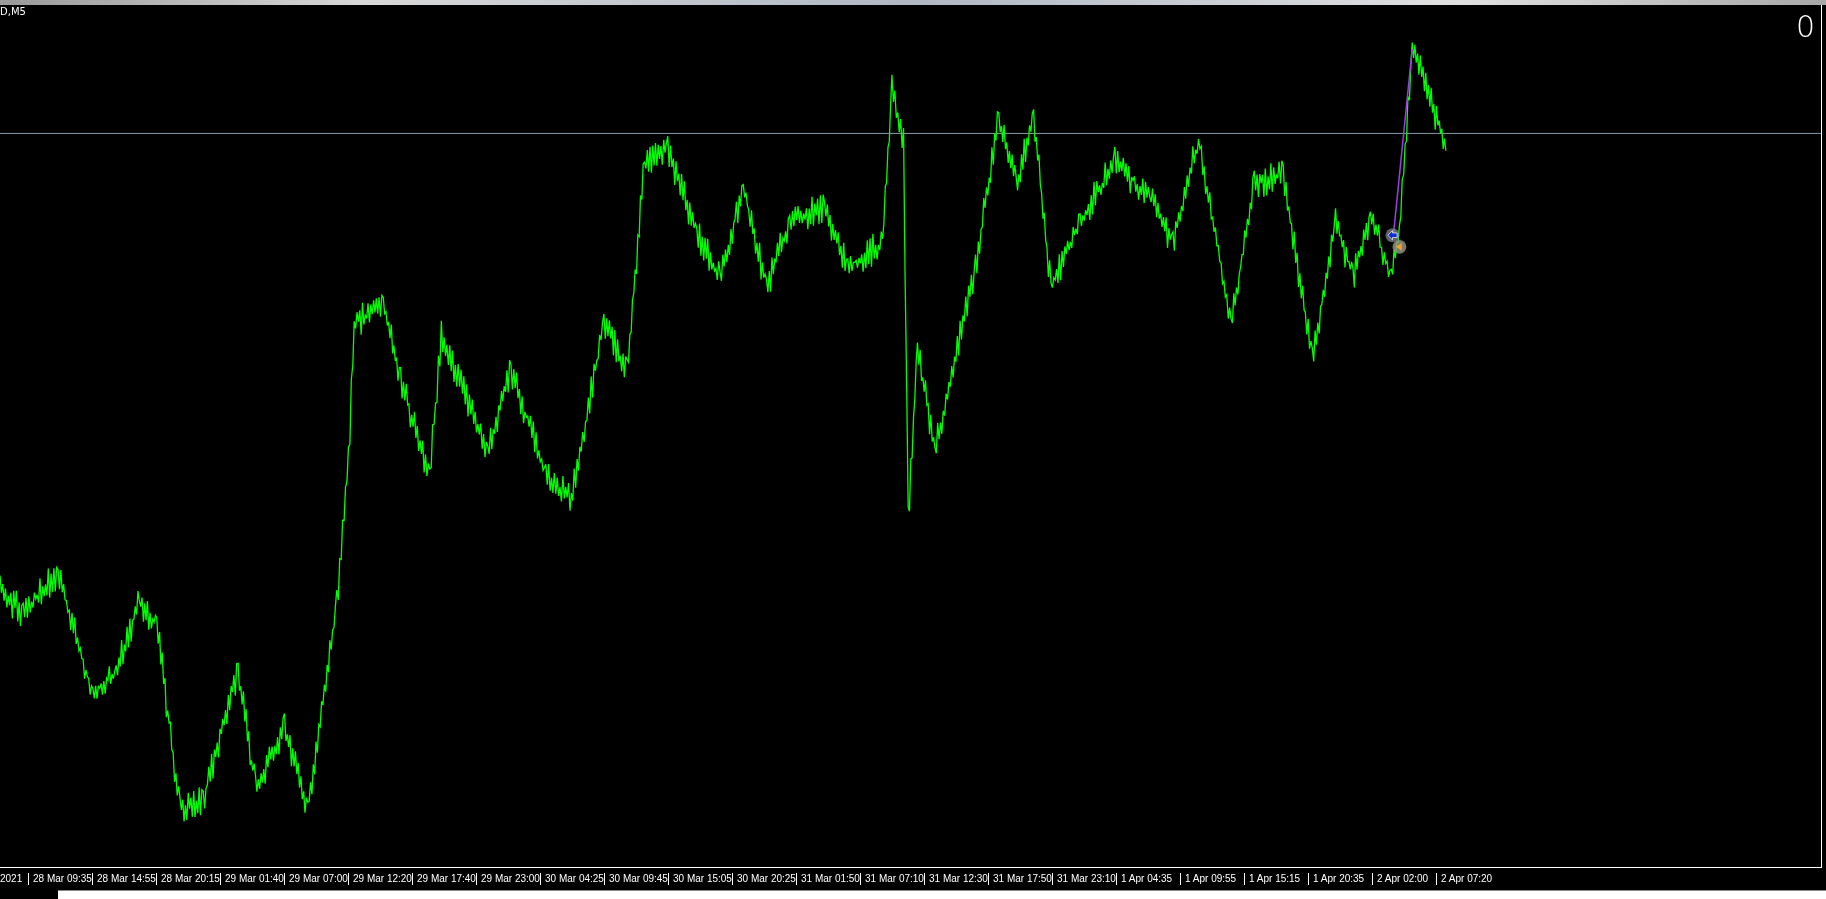 This screenshot has height=899, width=1826. Describe the element at coordinates (12, 879) in the screenshot. I see `time-label: 2021` at that location.